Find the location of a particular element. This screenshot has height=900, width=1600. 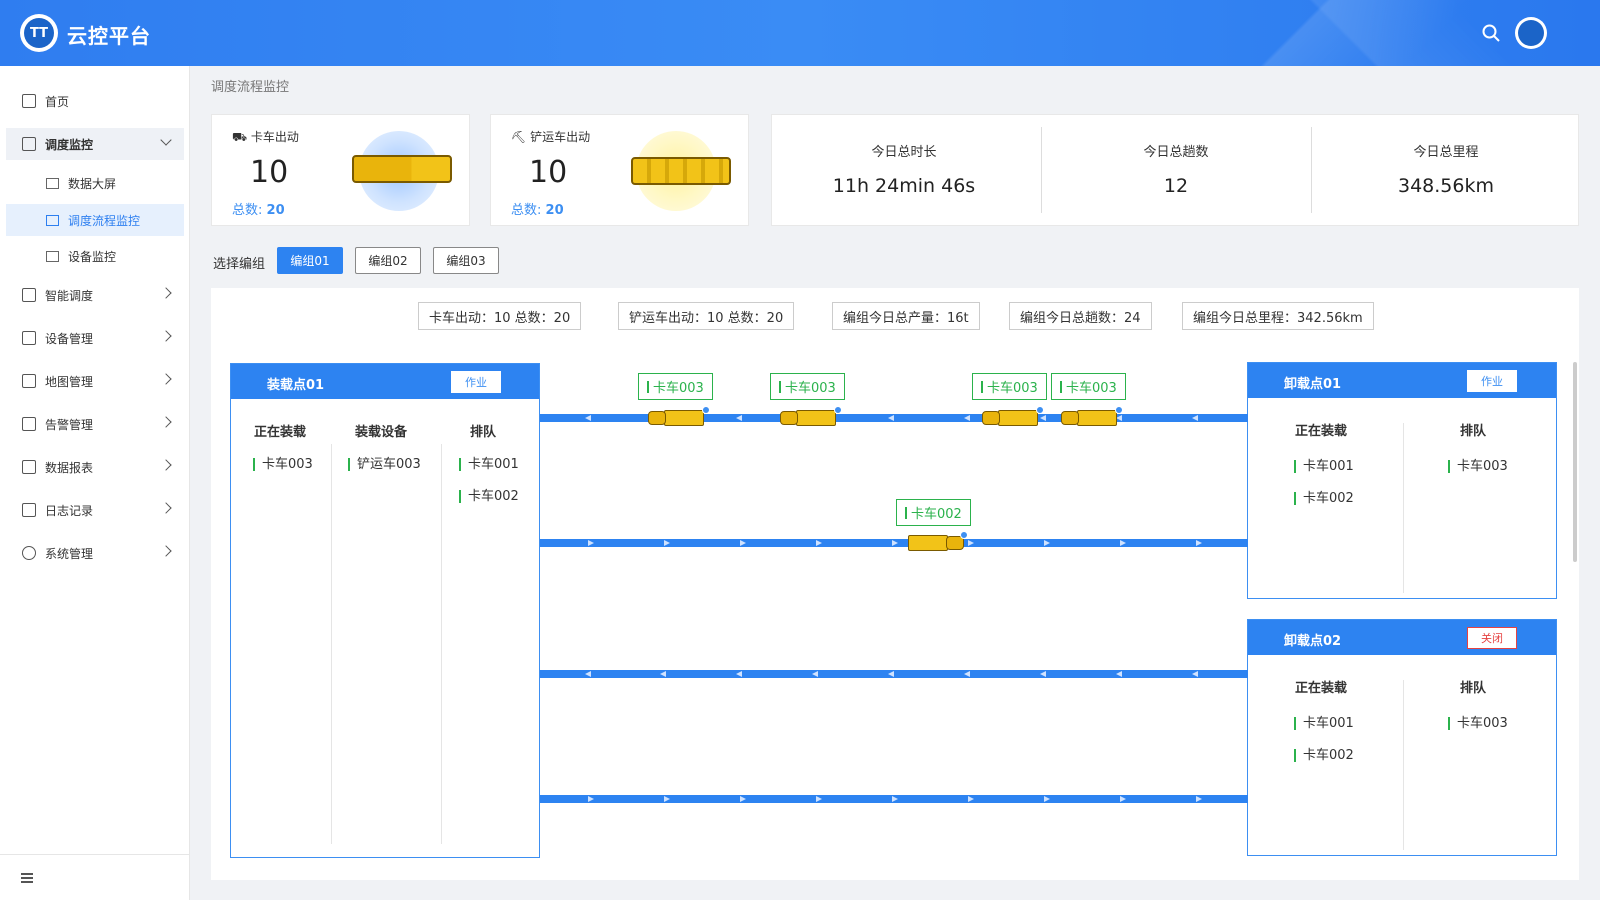

search-icon is located at coordinates (1491, 33).